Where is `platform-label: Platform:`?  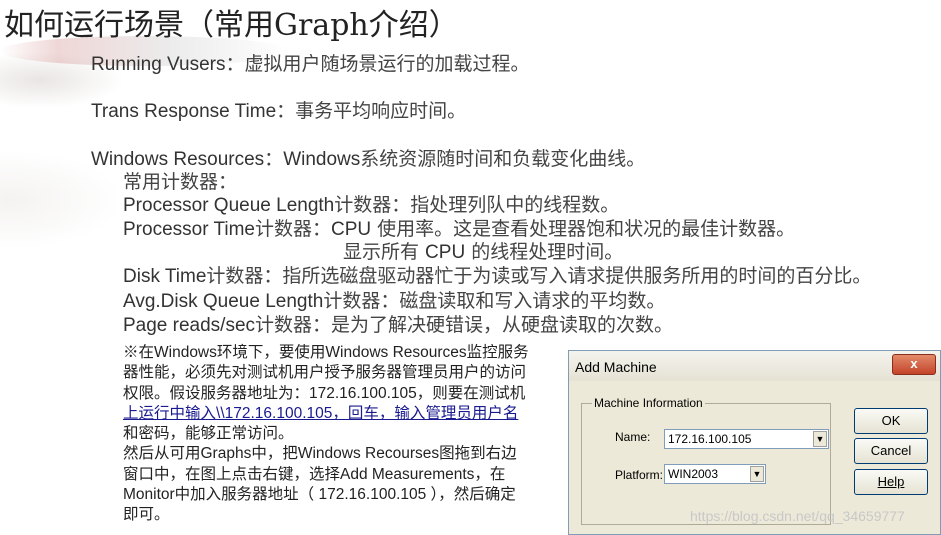 platform-label: Platform: is located at coordinates (639, 475).